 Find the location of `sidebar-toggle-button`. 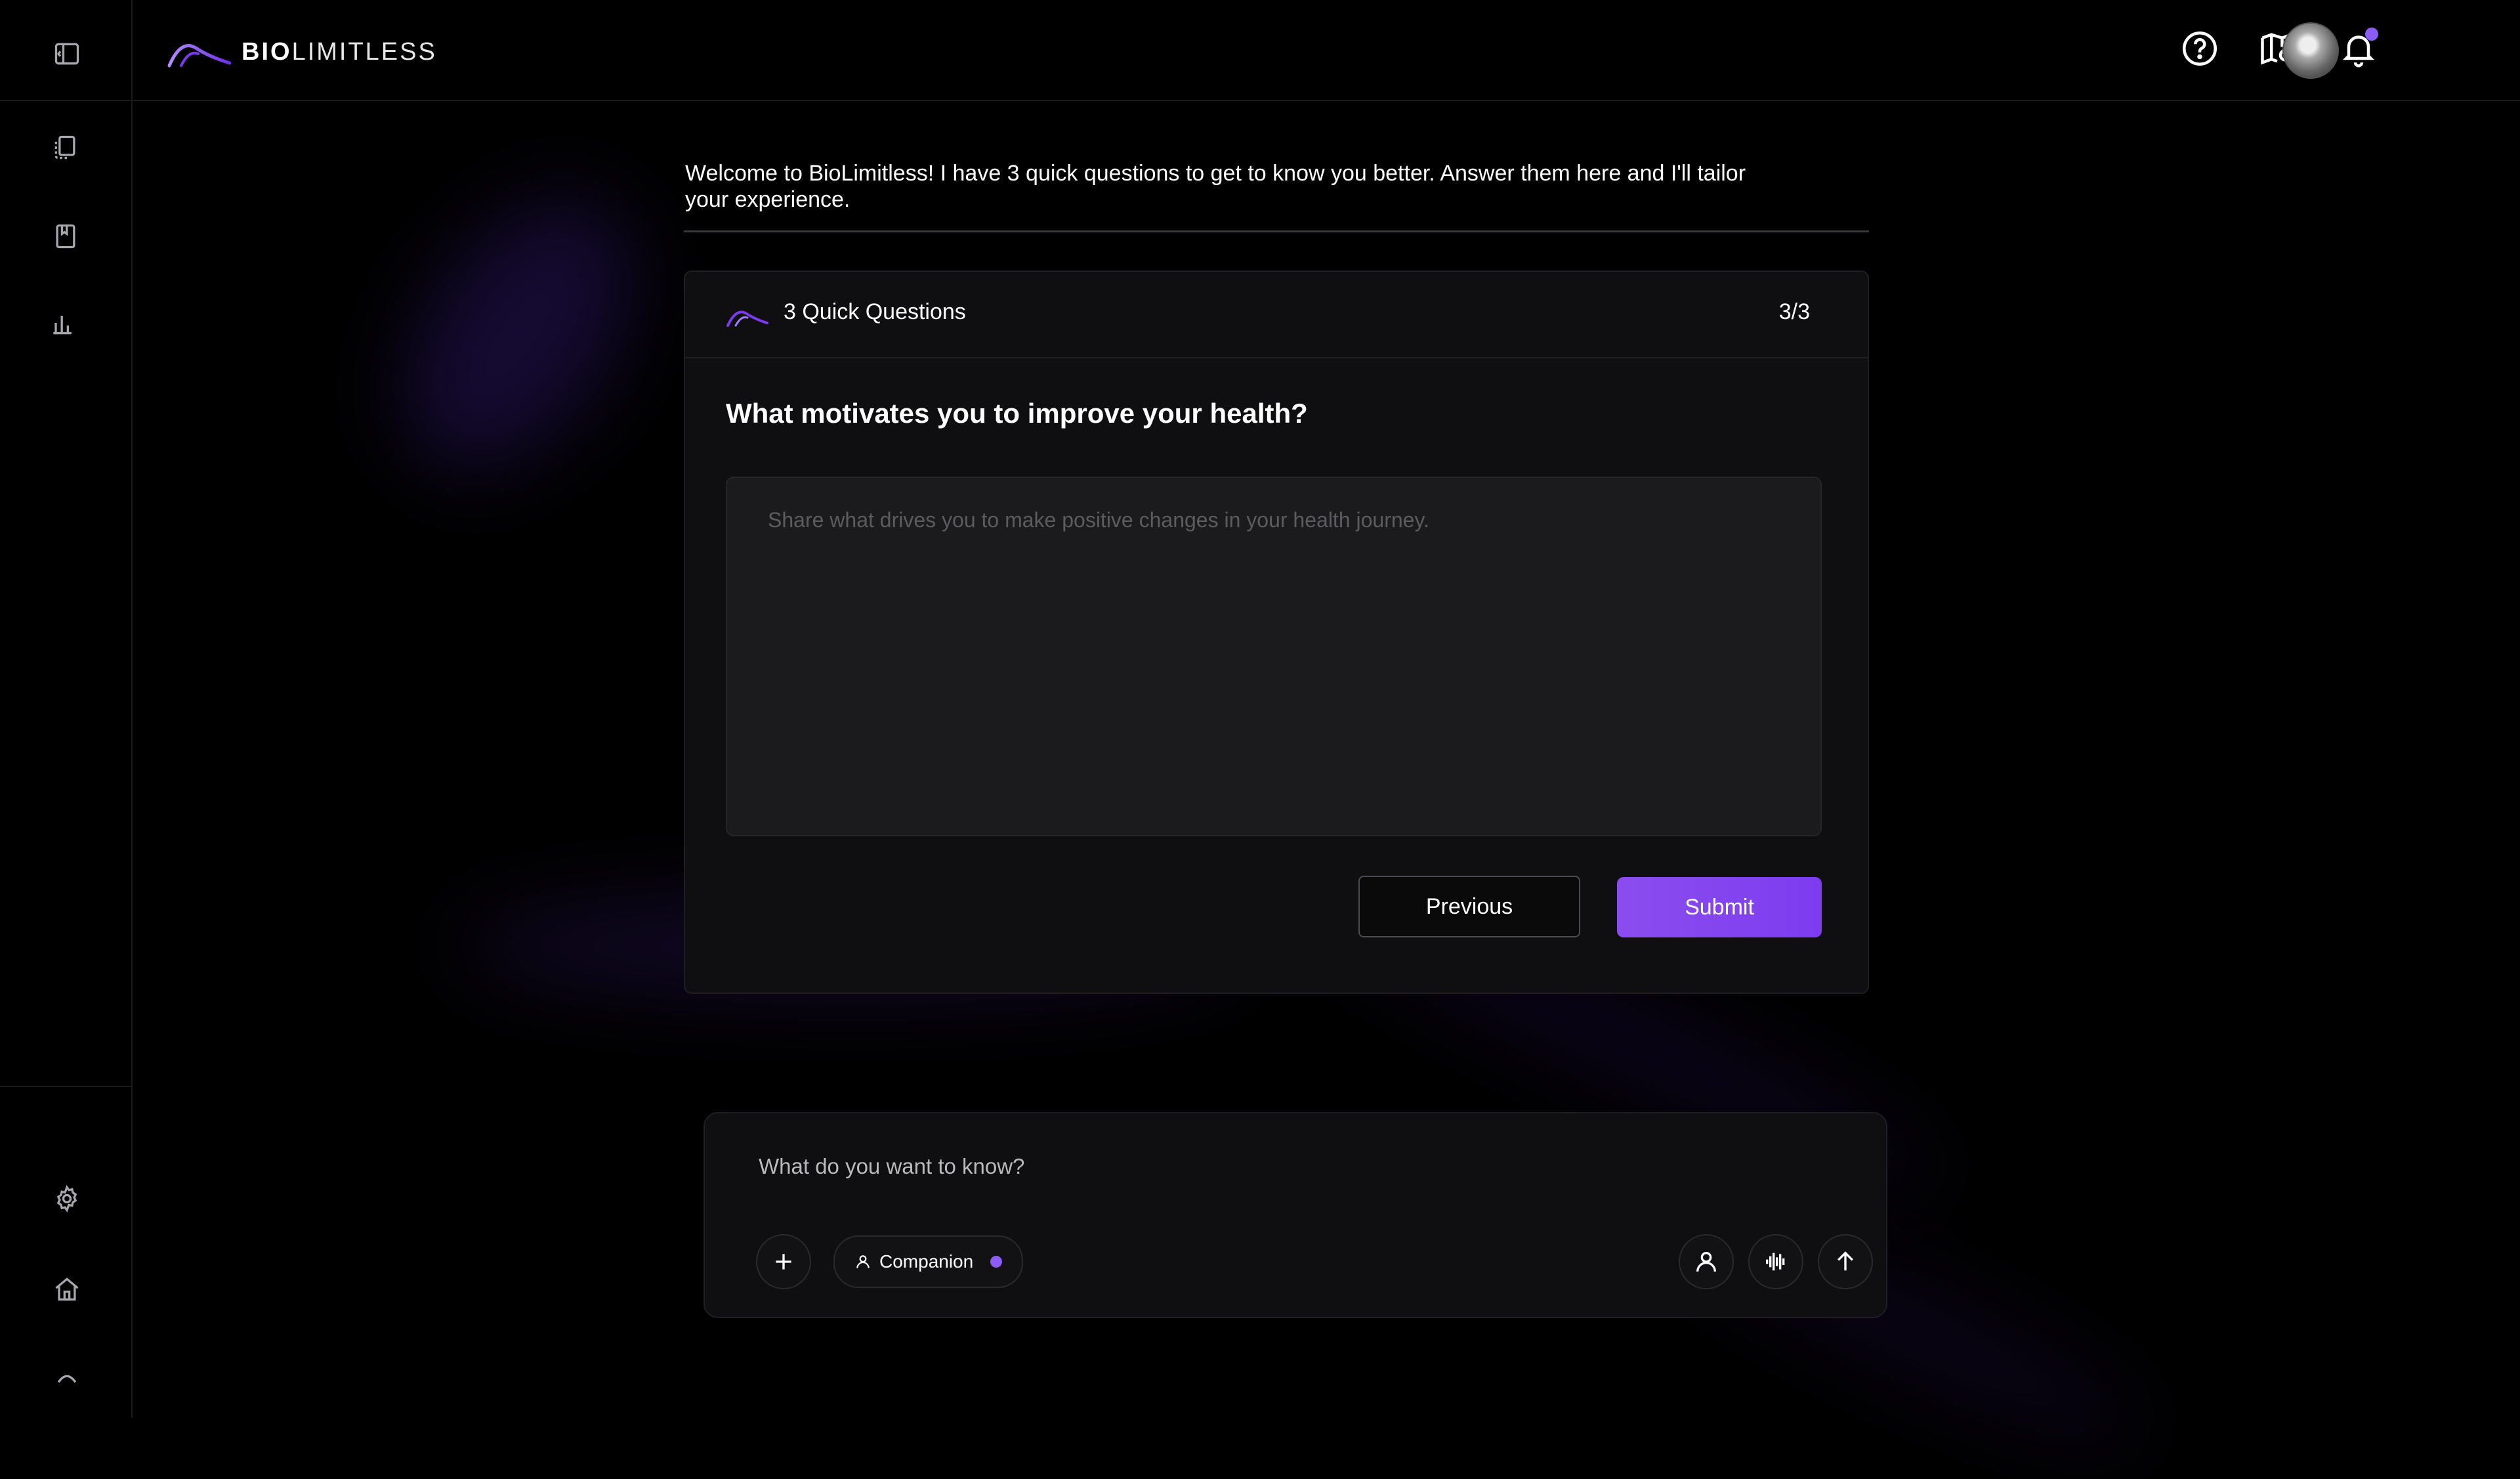

sidebar-toggle-button is located at coordinates (67, 54).